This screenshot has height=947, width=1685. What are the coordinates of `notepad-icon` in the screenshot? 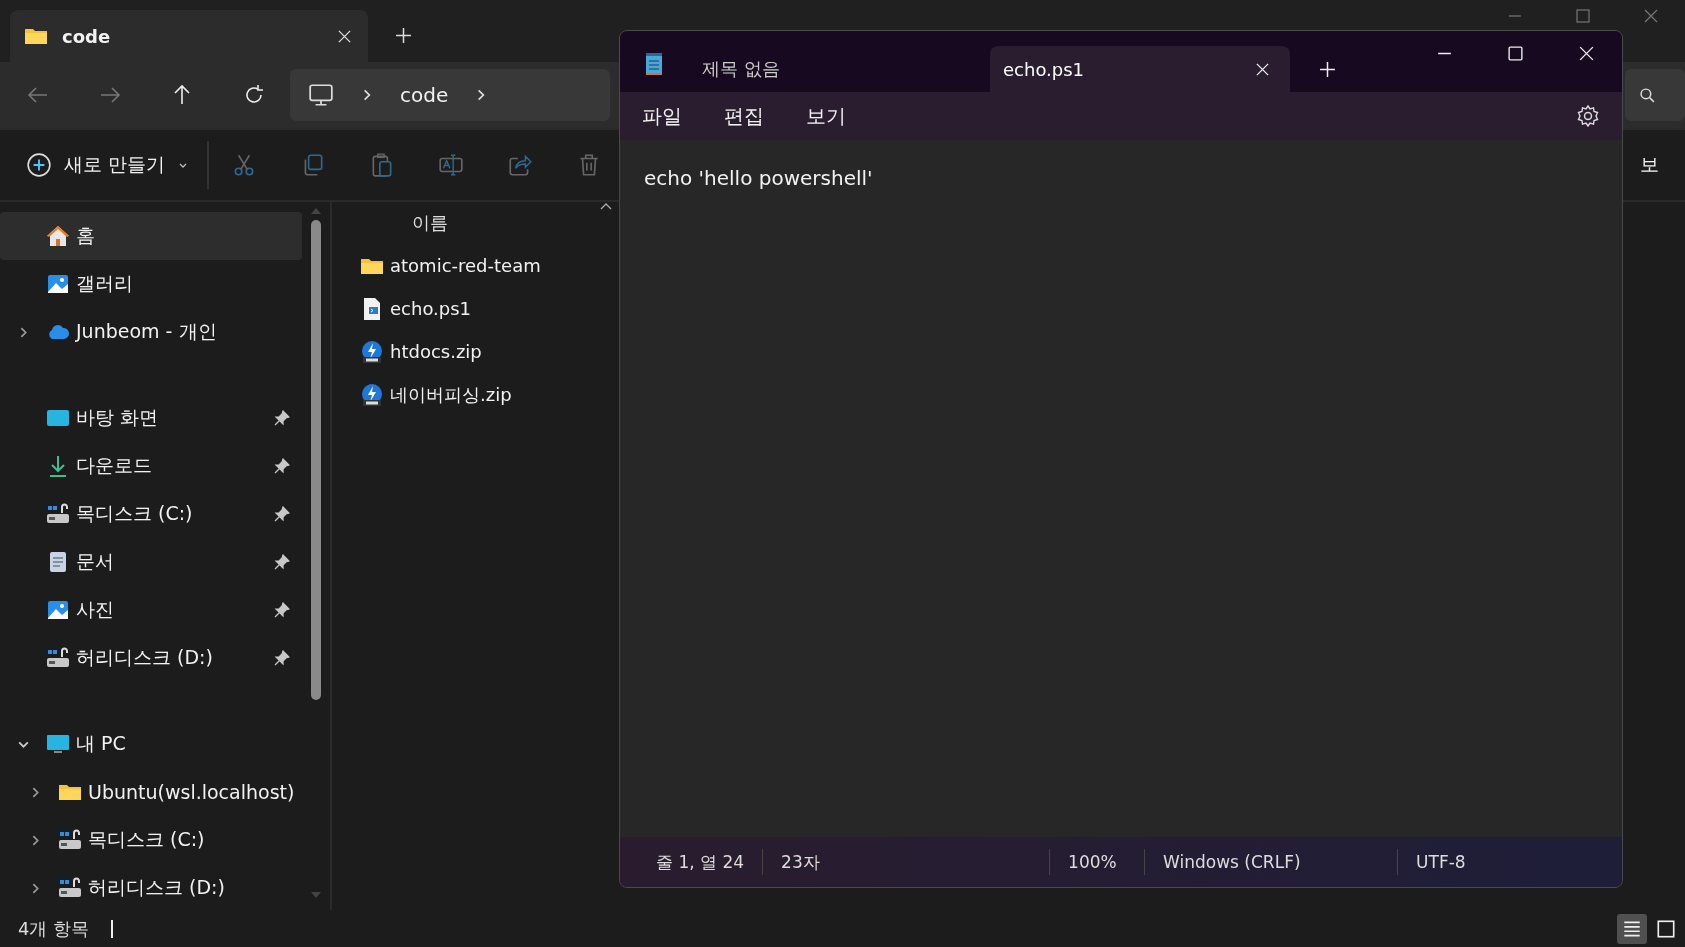 It's located at (654, 64).